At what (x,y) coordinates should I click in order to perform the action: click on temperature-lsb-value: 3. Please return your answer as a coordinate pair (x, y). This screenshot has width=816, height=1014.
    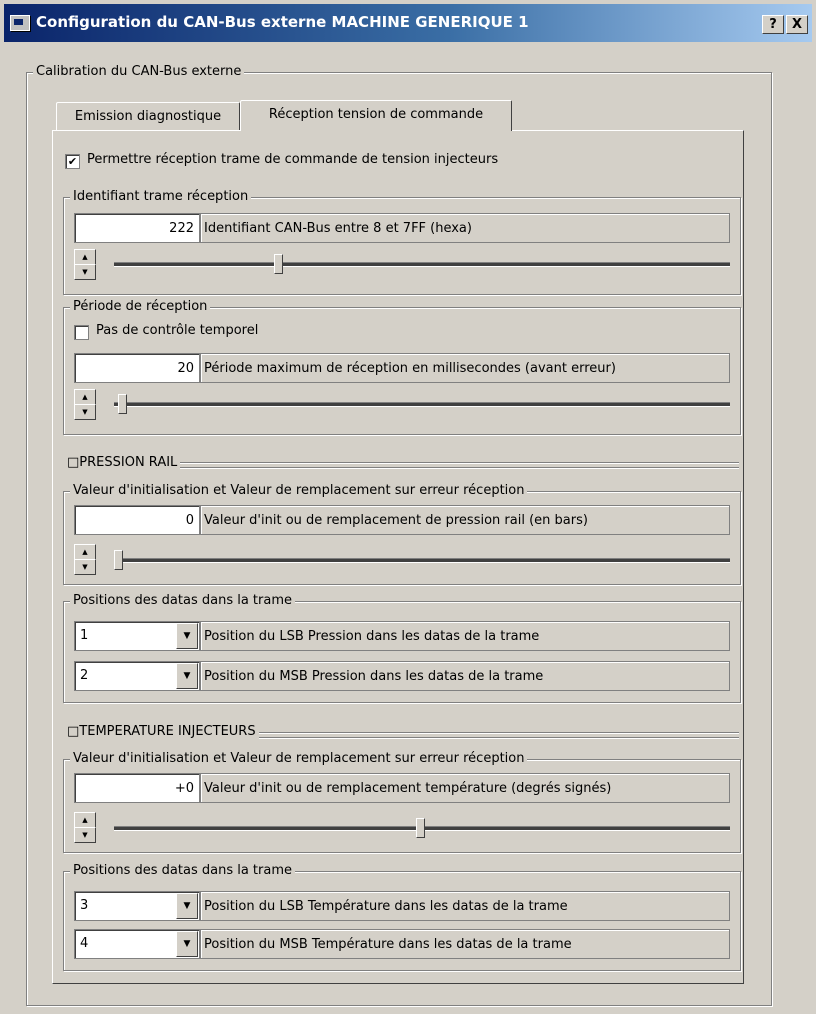
    Looking at the image, I should click on (84, 905).